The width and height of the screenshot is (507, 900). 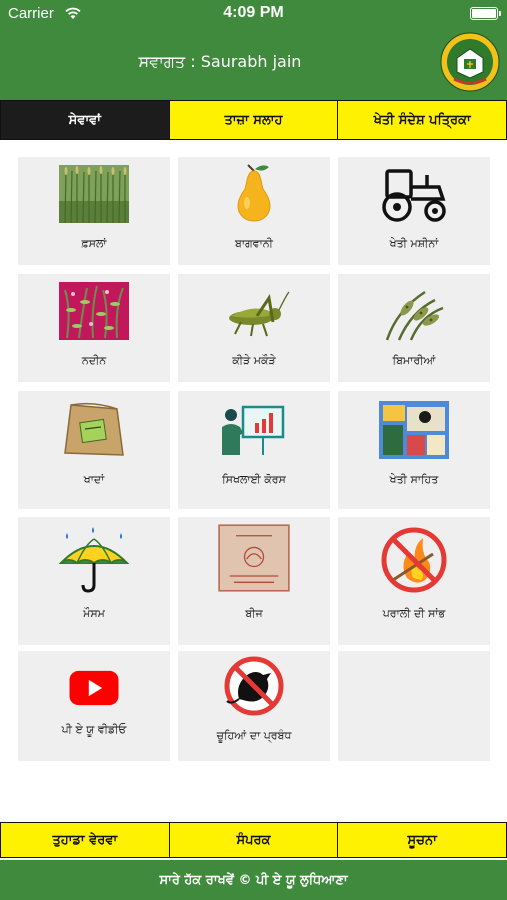 I want to click on tab-contact: ਸੰਪਰਕ, so click(x=254, y=840).